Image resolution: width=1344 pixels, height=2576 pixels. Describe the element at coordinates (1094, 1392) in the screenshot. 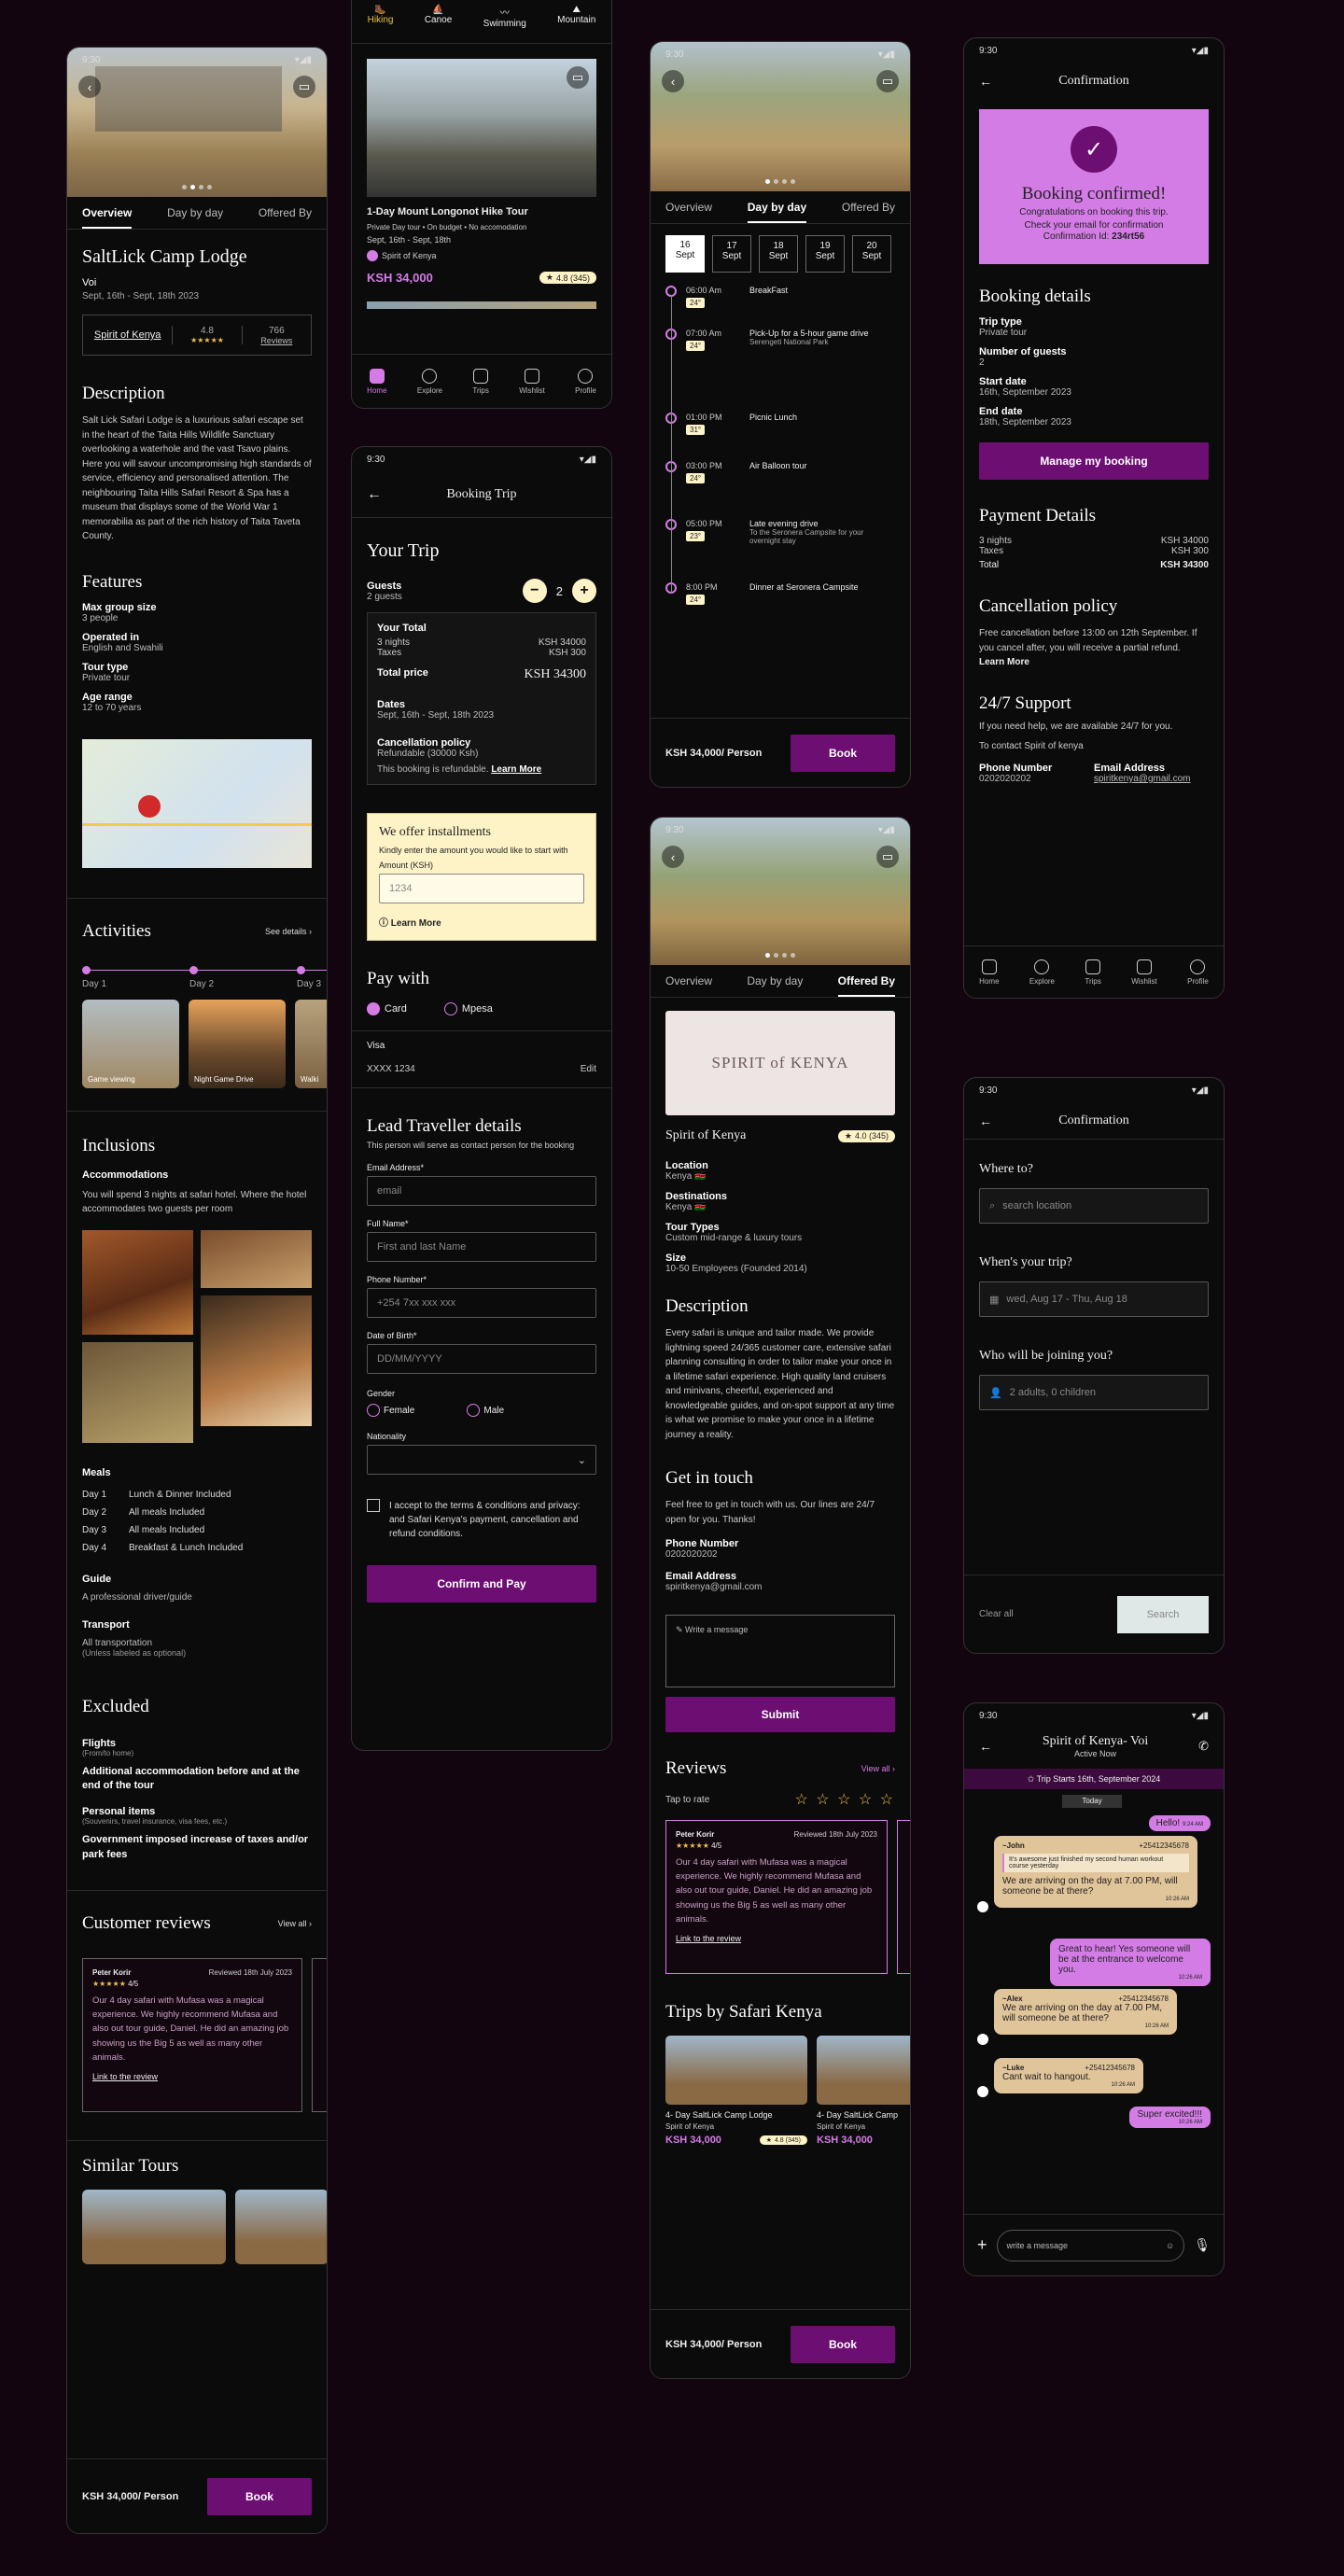

I see `guests-input: 👤 2 adults, 0 children` at that location.